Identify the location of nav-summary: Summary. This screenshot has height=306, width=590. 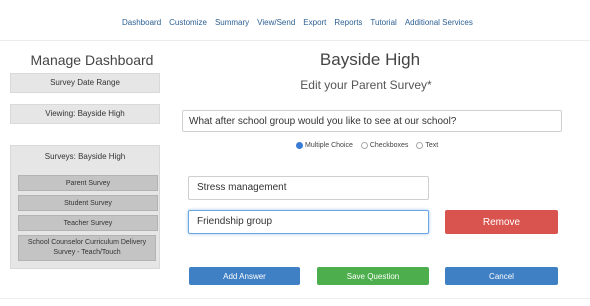
(232, 22).